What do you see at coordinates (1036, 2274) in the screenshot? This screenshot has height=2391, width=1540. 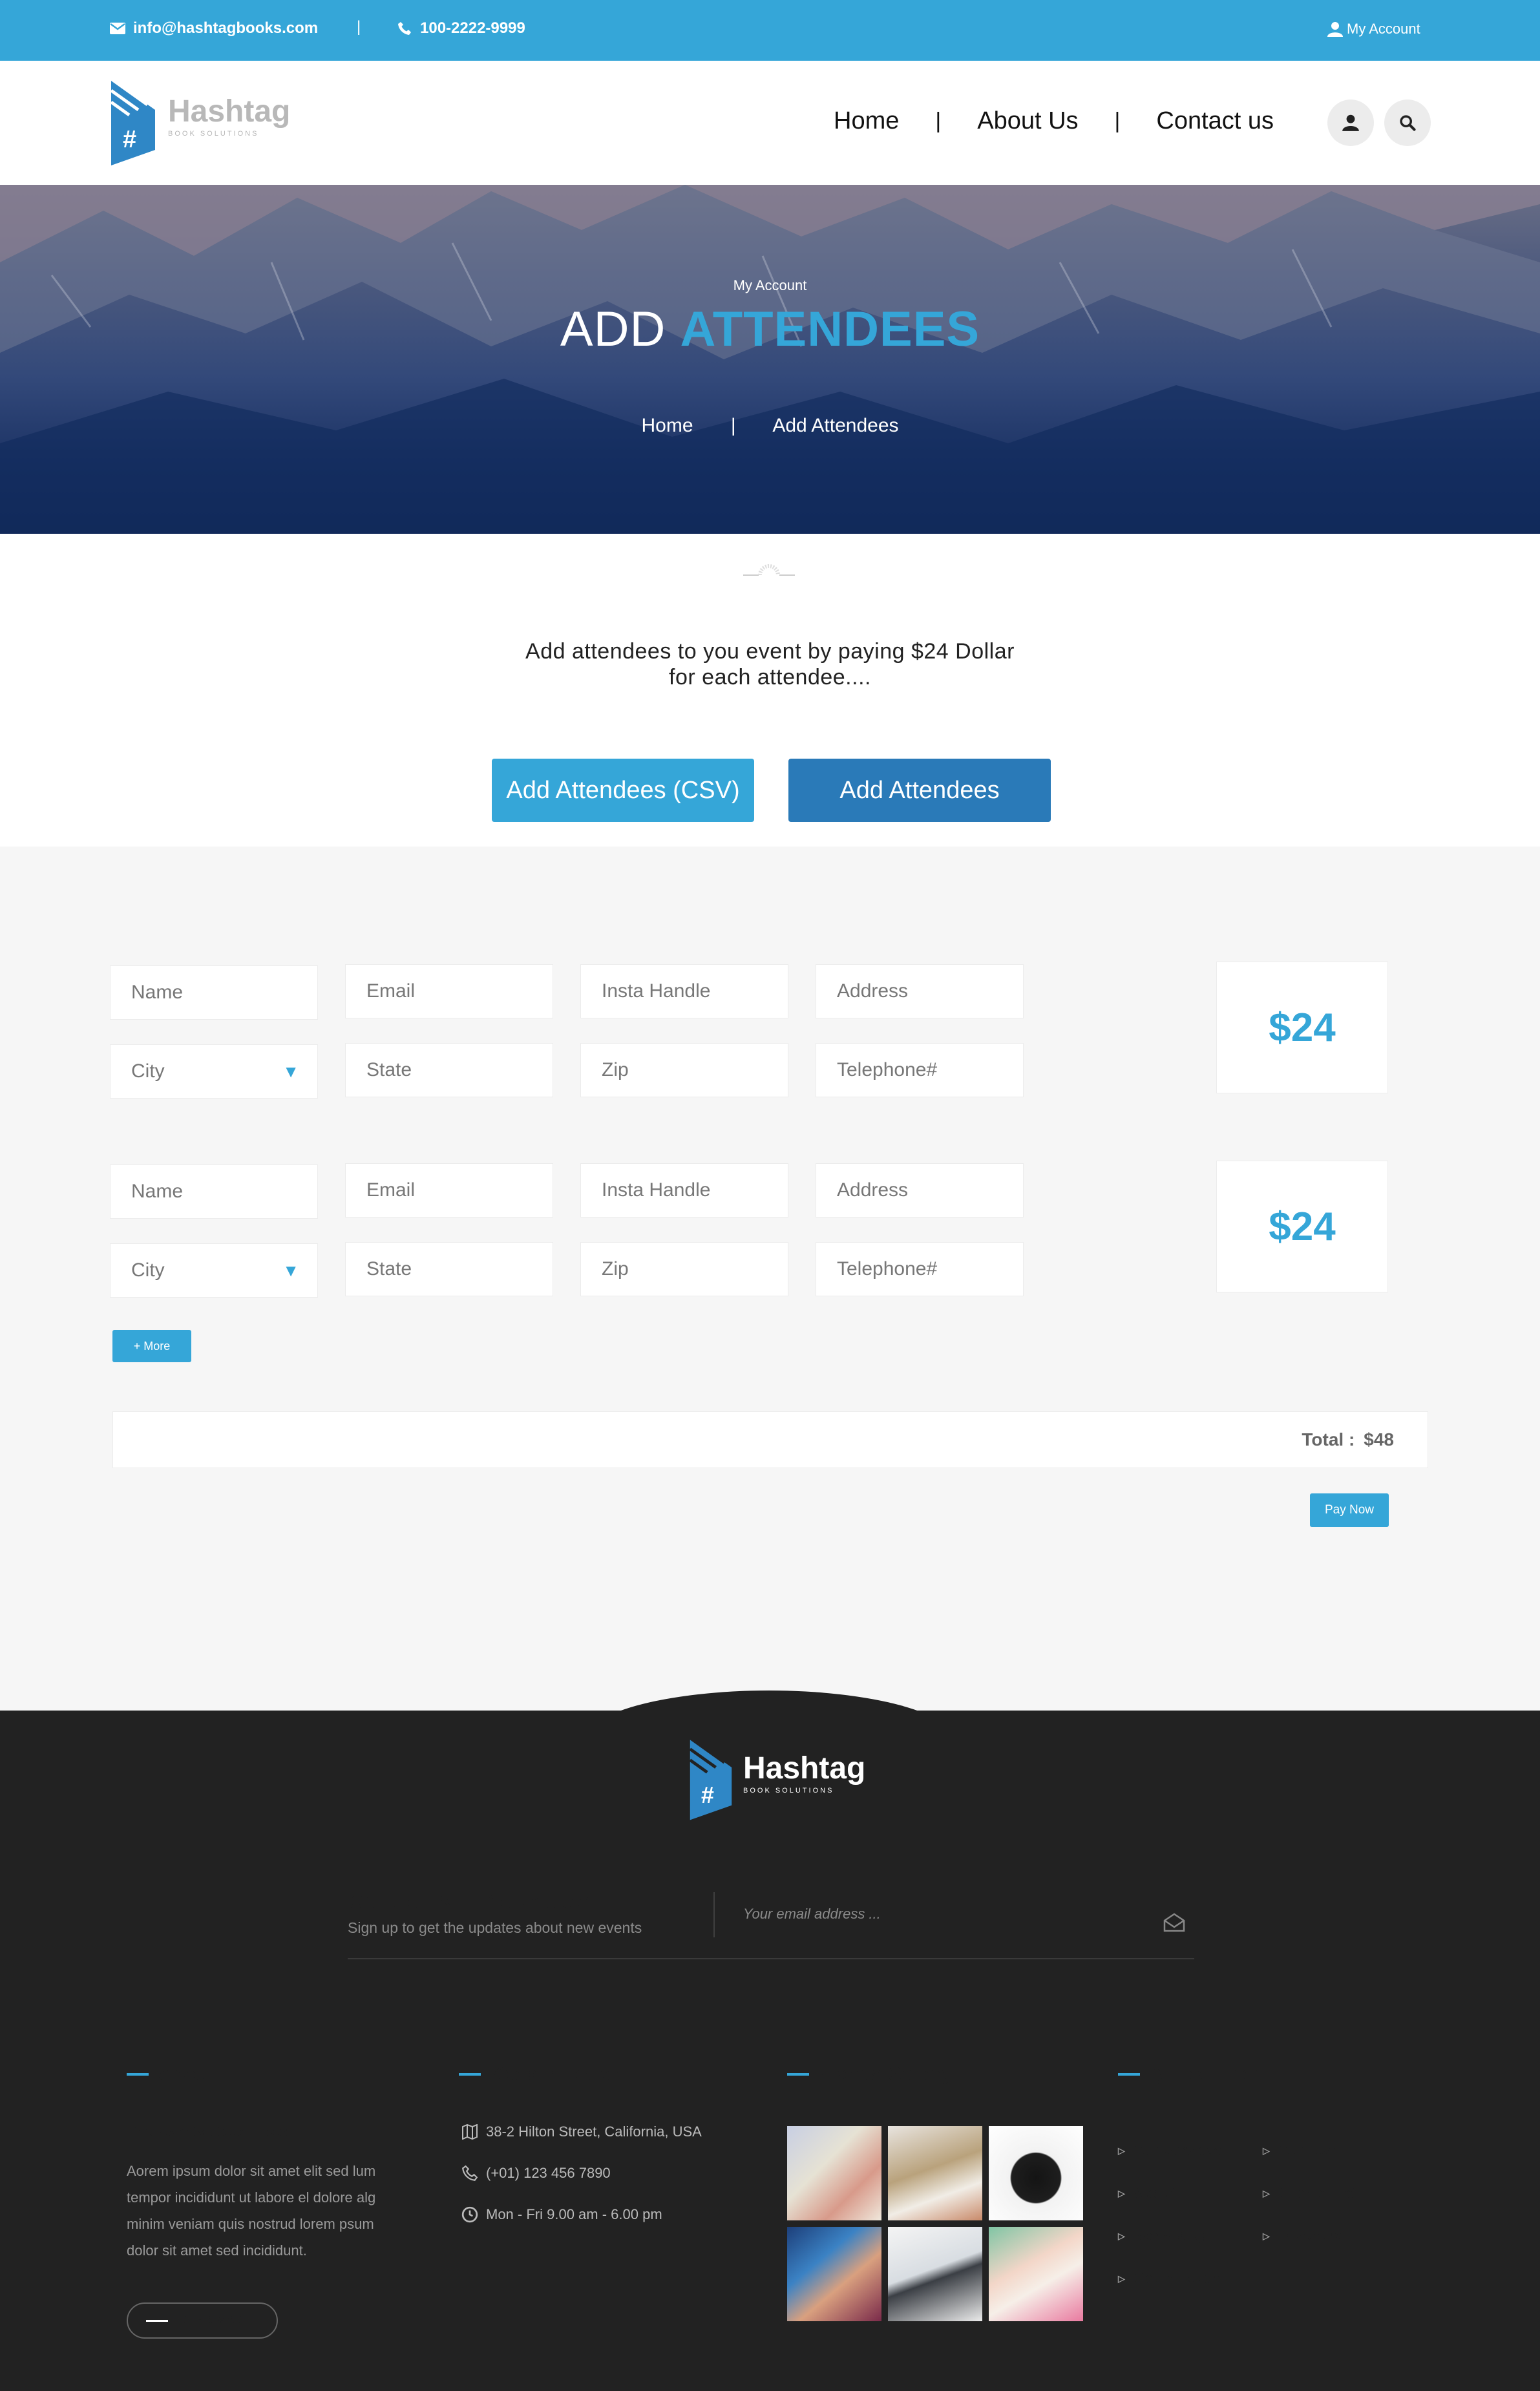 I see `gallery-image-birthday` at bounding box center [1036, 2274].